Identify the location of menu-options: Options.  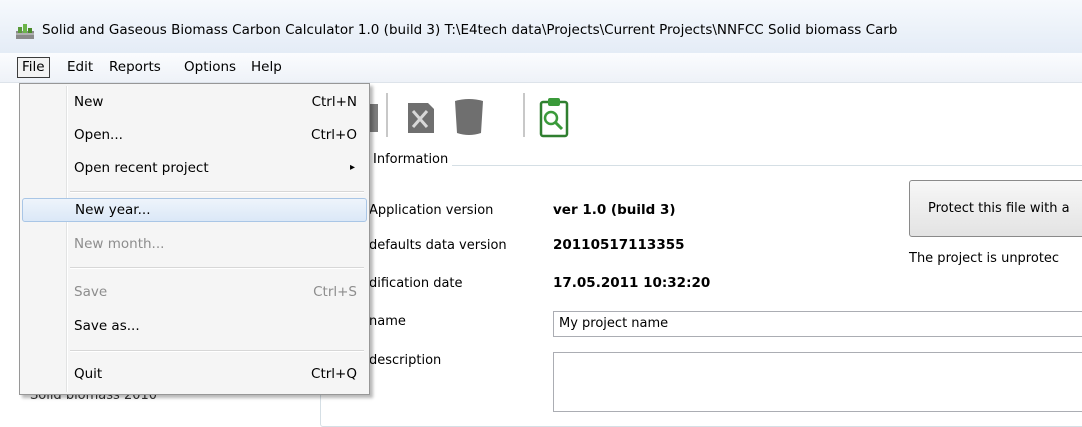
(210, 67).